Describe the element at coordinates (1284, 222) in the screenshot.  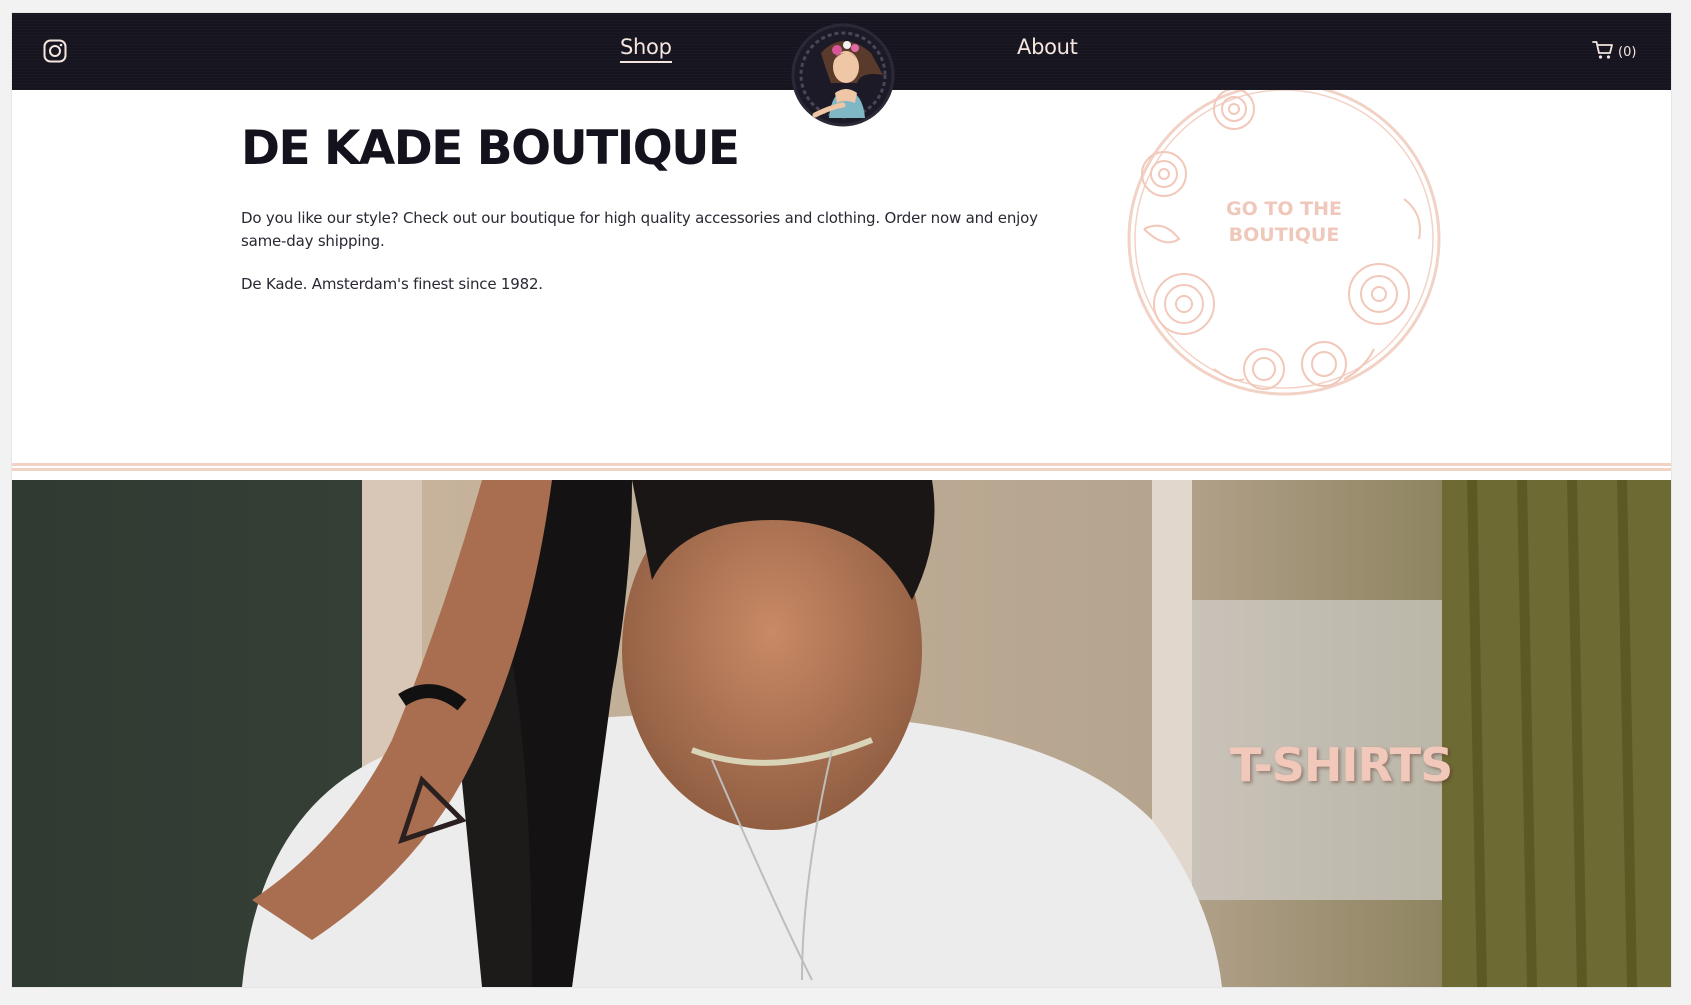
I see `boutique-link-label: GO TO THE BOUTIQUE` at that location.